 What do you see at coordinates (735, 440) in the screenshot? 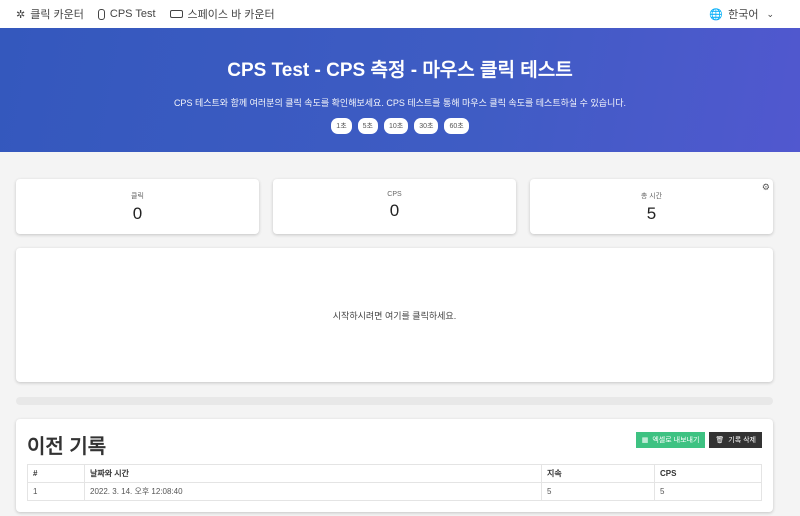
I see `delete-history-button: 🗑 기록 삭제` at bounding box center [735, 440].